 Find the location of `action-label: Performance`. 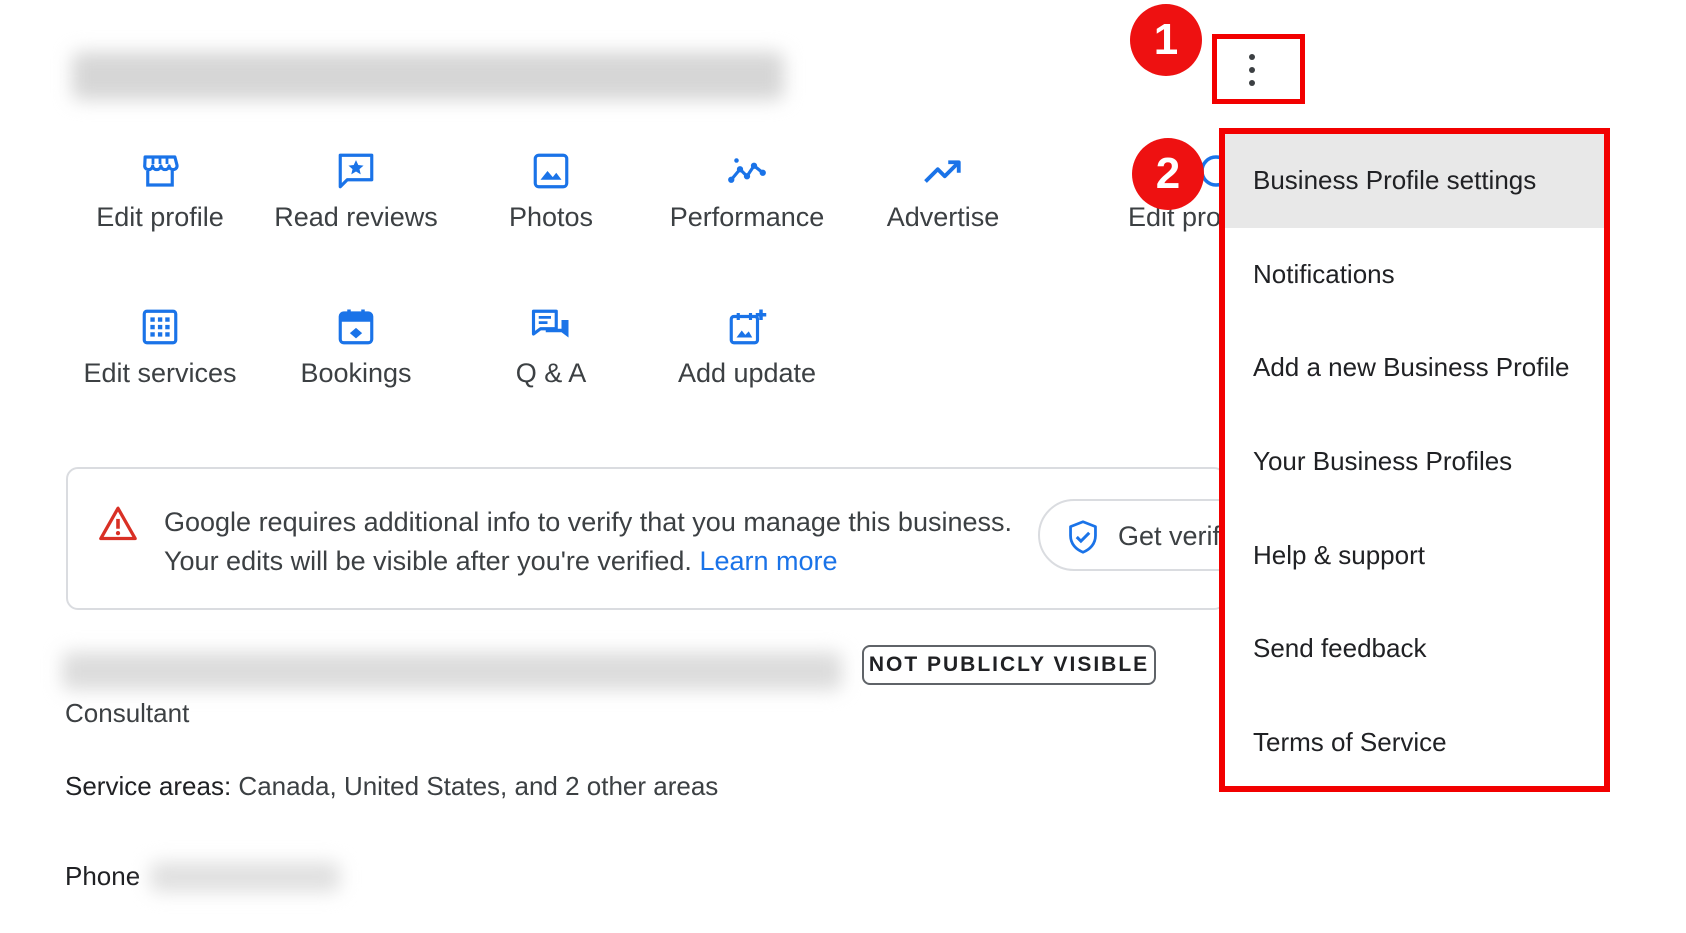

action-label: Performance is located at coordinates (747, 217).